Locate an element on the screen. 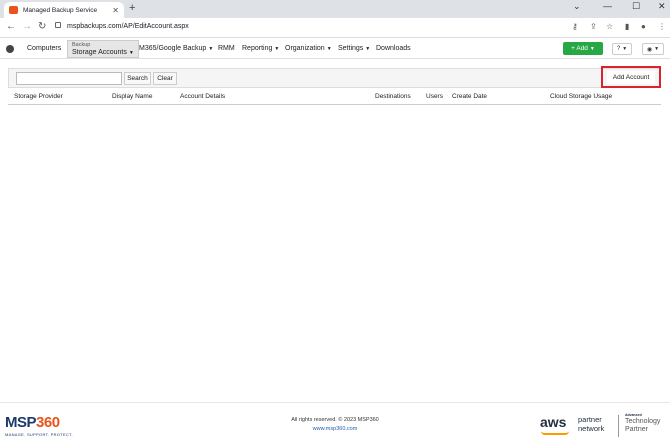  browser-tabstrip: Managed Backup Service ✕ + ⌄ — ☐ ✕ is located at coordinates (335, 9).